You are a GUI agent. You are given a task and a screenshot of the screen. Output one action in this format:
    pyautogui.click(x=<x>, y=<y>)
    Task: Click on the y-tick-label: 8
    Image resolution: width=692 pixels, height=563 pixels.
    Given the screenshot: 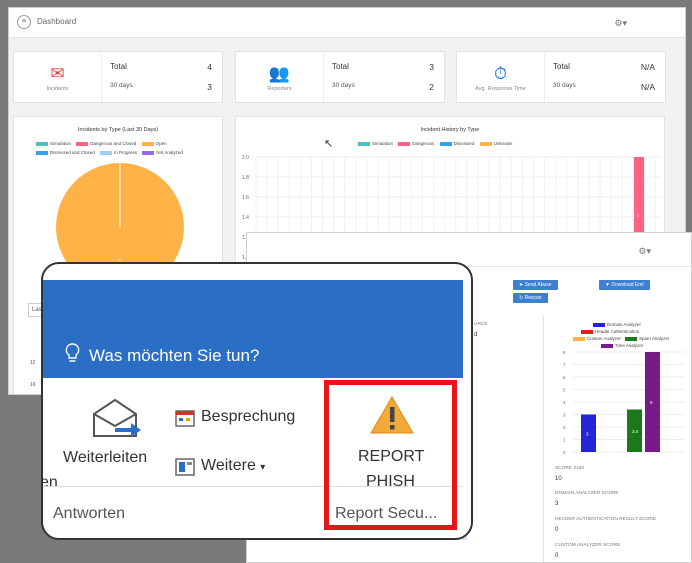 What is the action you would take?
    pyautogui.click(x=564, y=352)
    